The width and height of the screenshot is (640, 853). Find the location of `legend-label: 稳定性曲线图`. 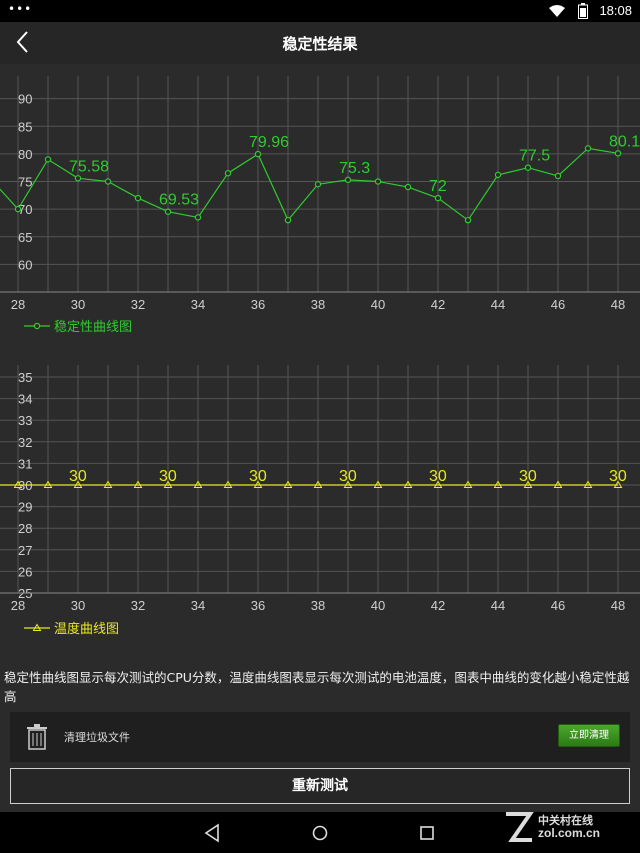

legend-label: 稳定性曲线图 is located at coordinates (93, 326).